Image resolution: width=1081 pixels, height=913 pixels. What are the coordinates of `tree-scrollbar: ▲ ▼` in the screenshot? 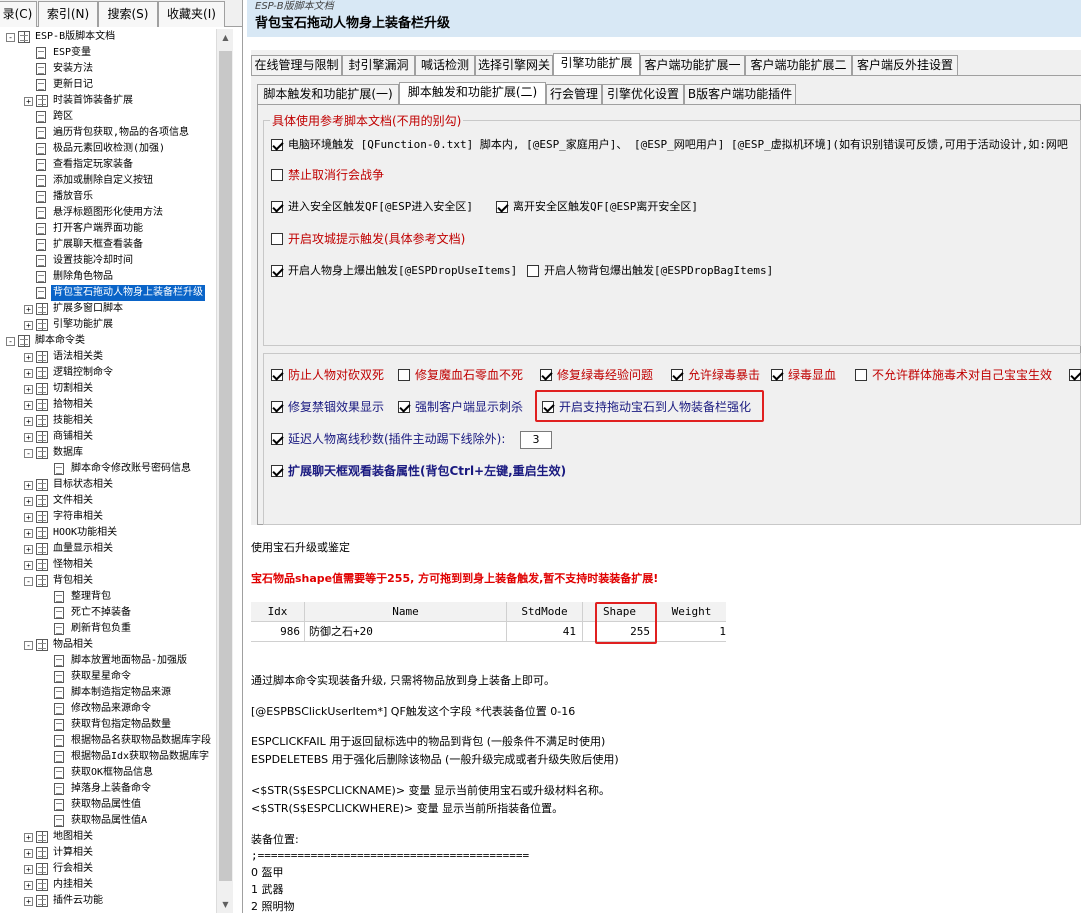 It's located at (224, 471).